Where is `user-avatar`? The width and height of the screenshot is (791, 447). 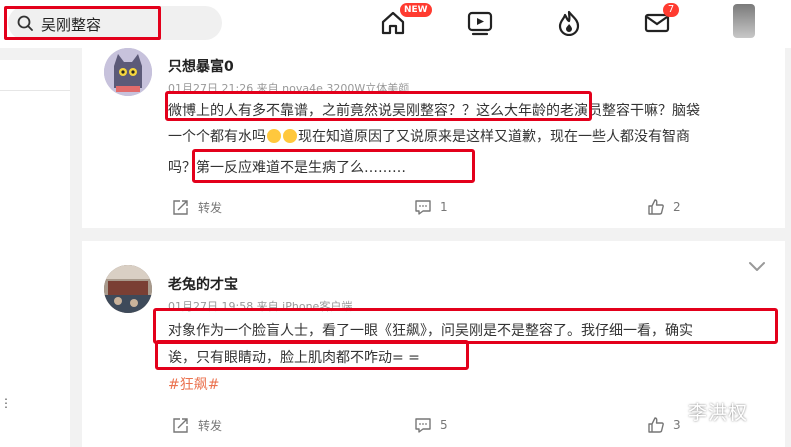
user-avatar is located at coordinates (744, 21).